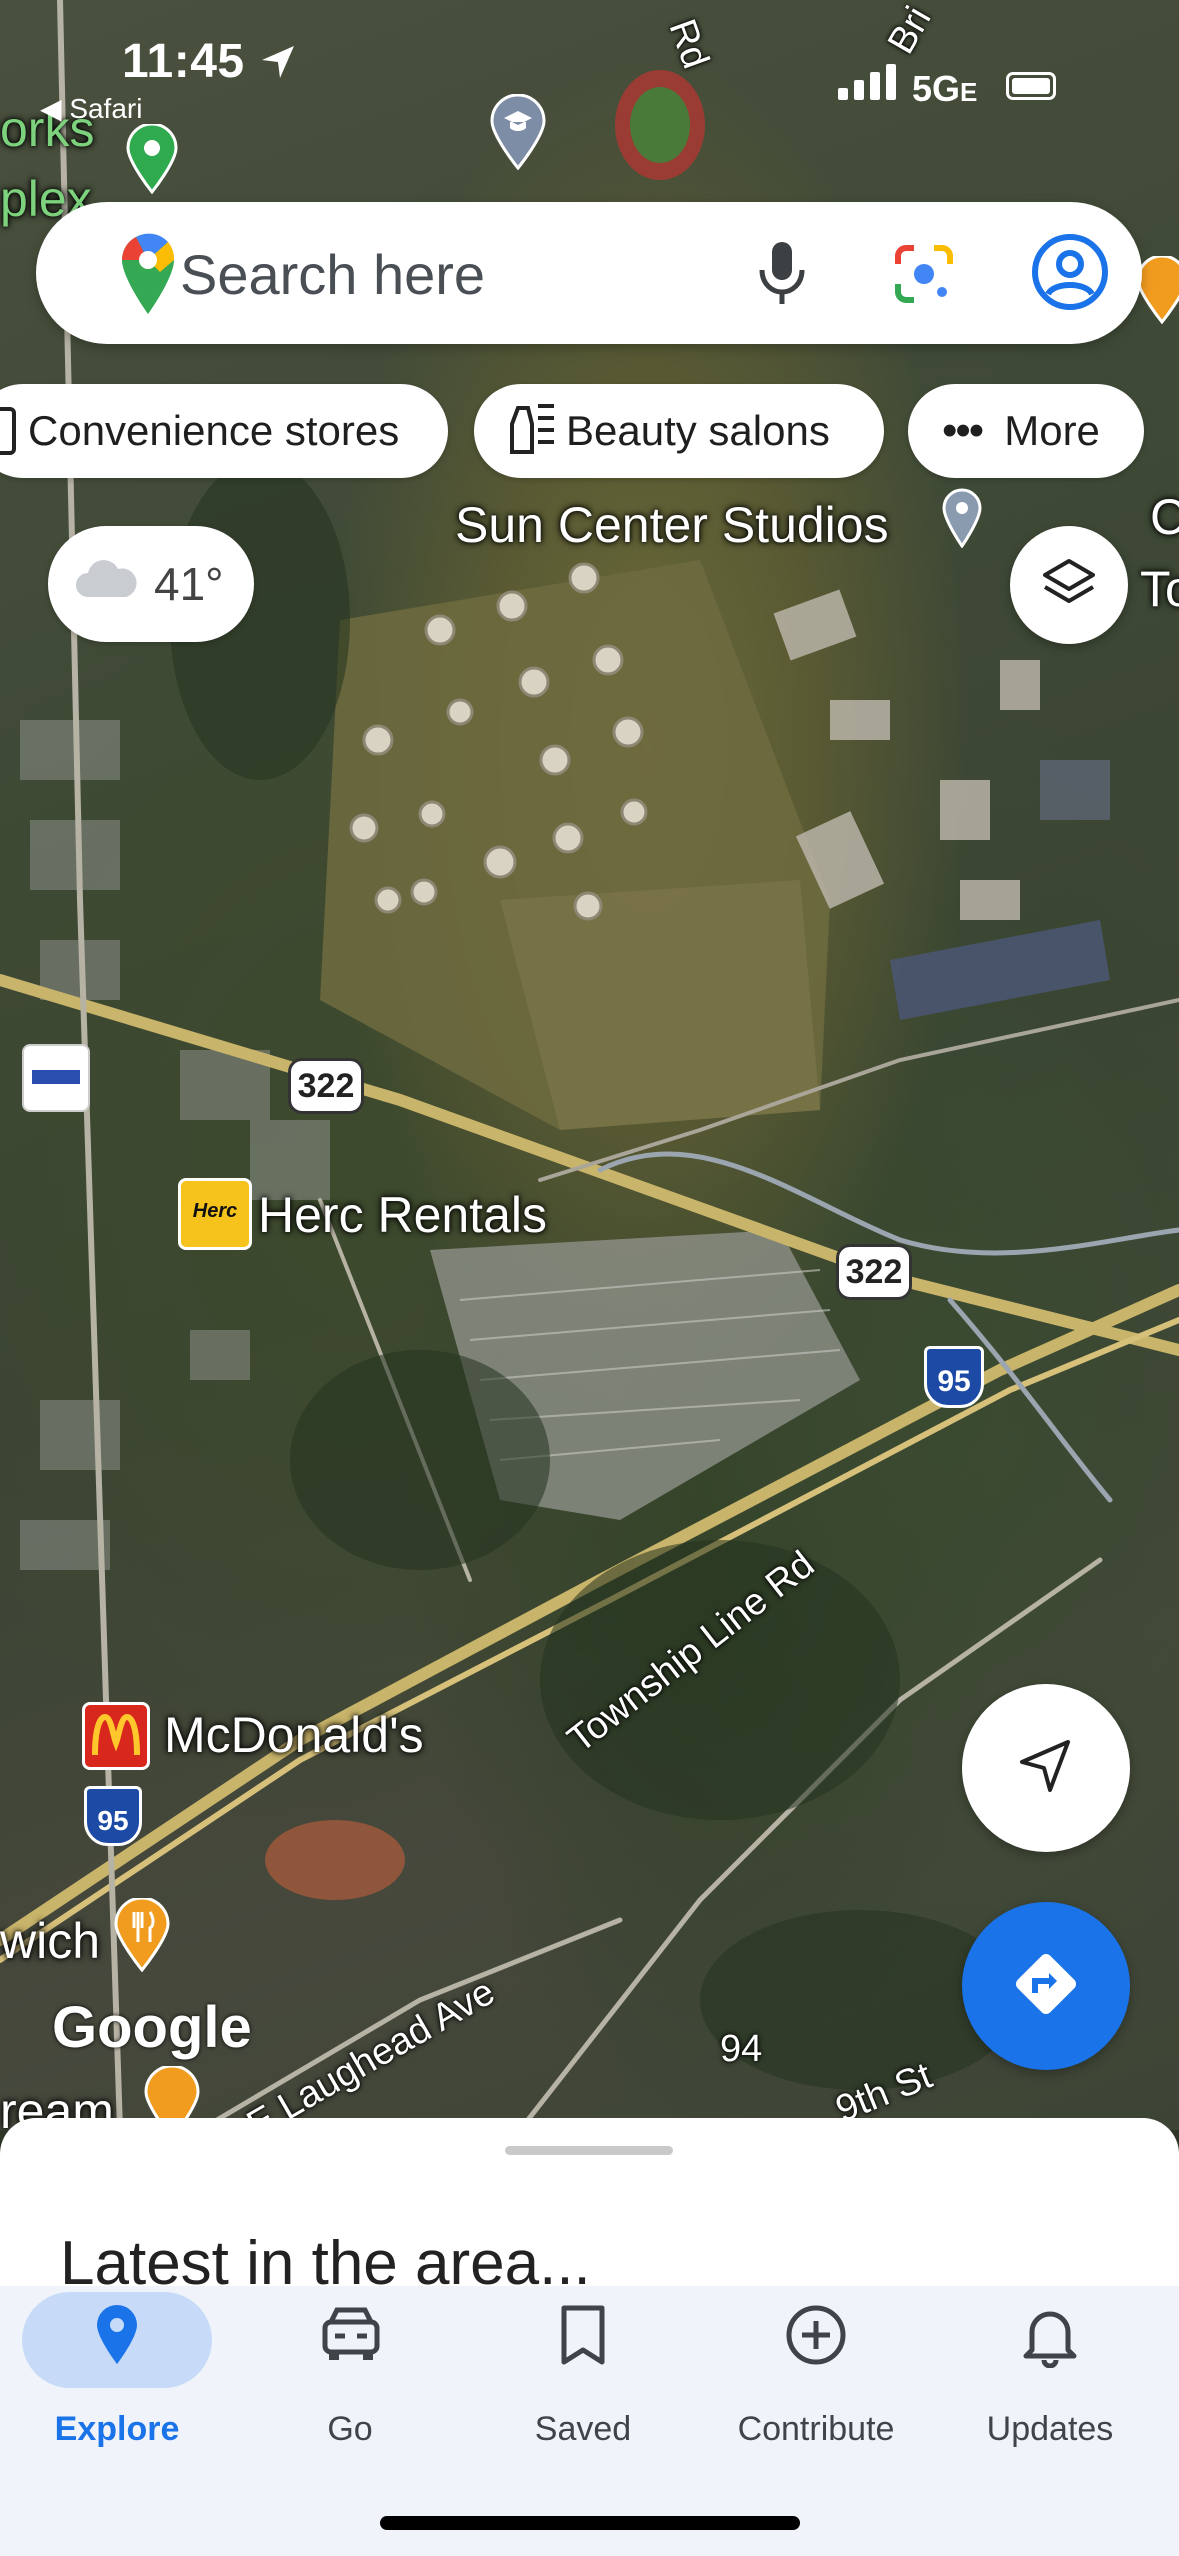 The image size is (1179, 2556). I want to click on chip-label: More, so click(1052, 430).